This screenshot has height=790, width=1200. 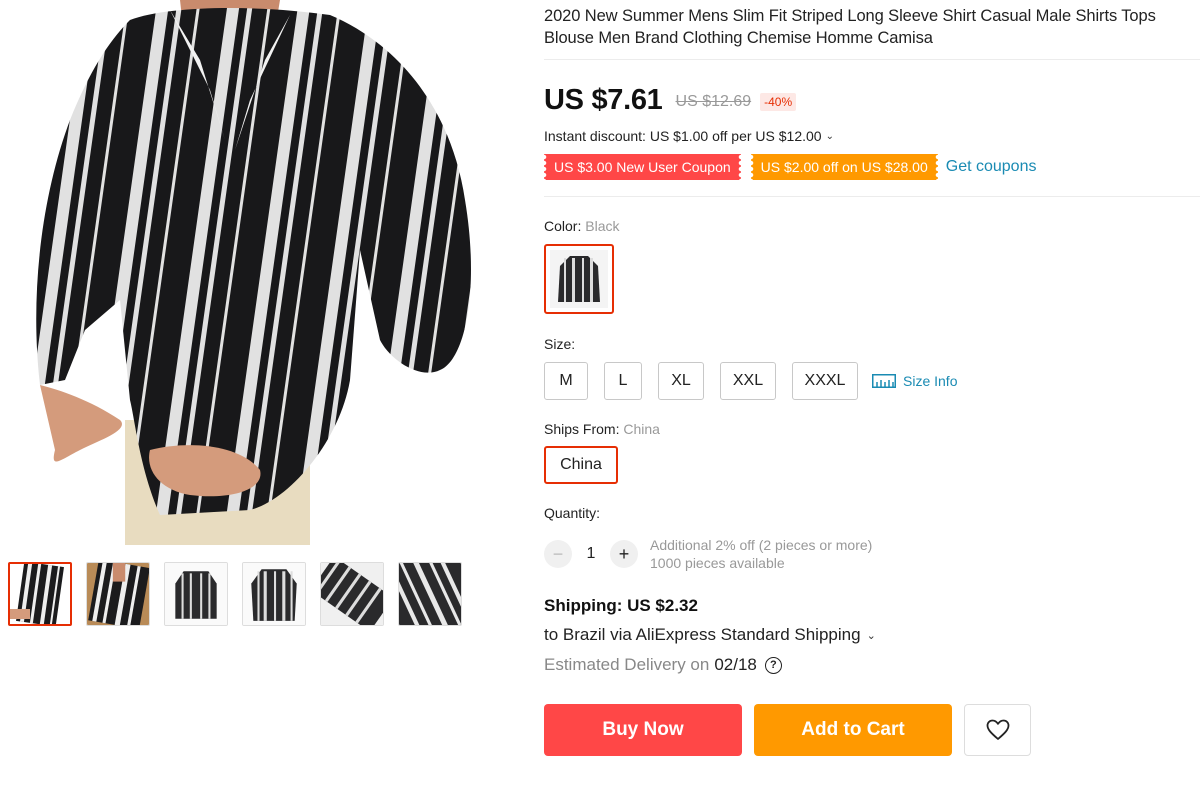 I want to click on color-label: Color: Black, so click(x=872, y=226).